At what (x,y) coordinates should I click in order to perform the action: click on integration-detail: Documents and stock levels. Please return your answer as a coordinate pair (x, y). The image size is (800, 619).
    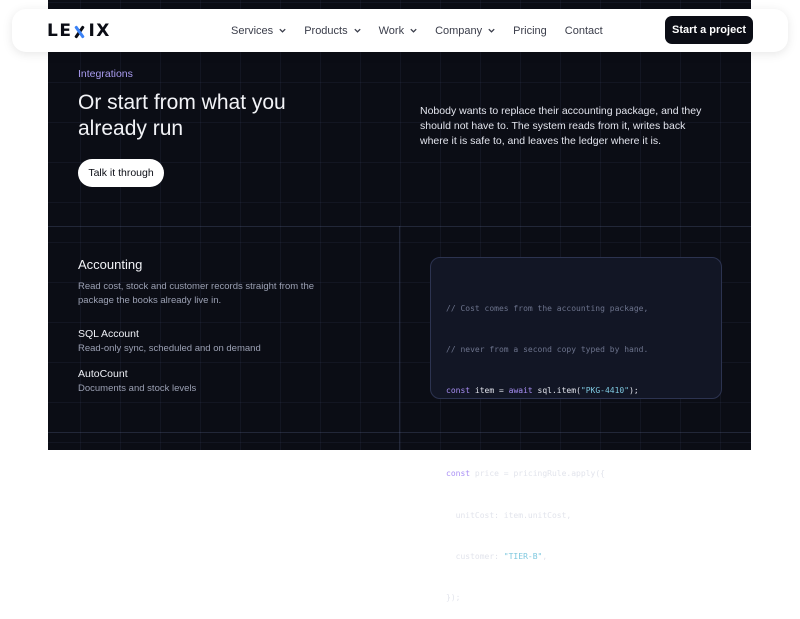
    Looking at the image, I should click on (137, 388).